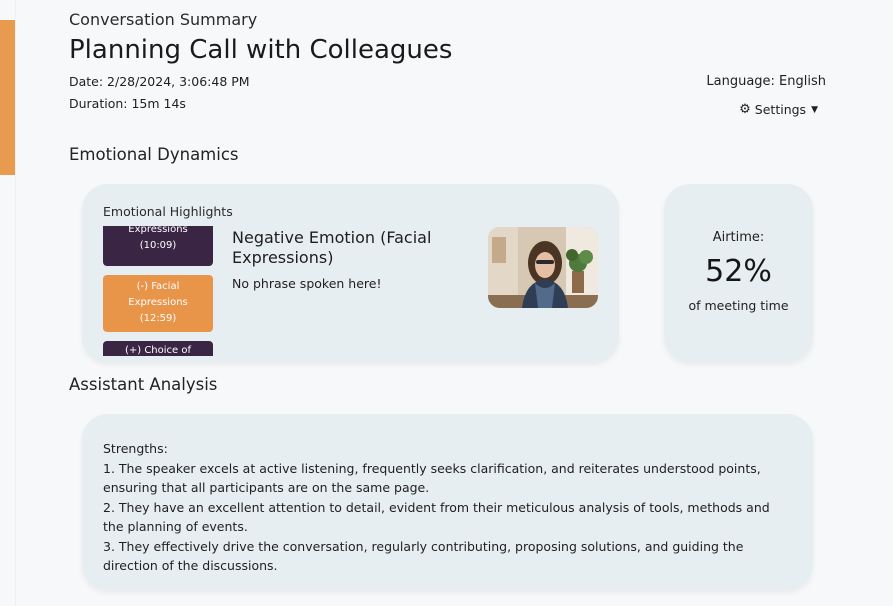  I want to click on gear-icon: ⚙, so click(745, 109).